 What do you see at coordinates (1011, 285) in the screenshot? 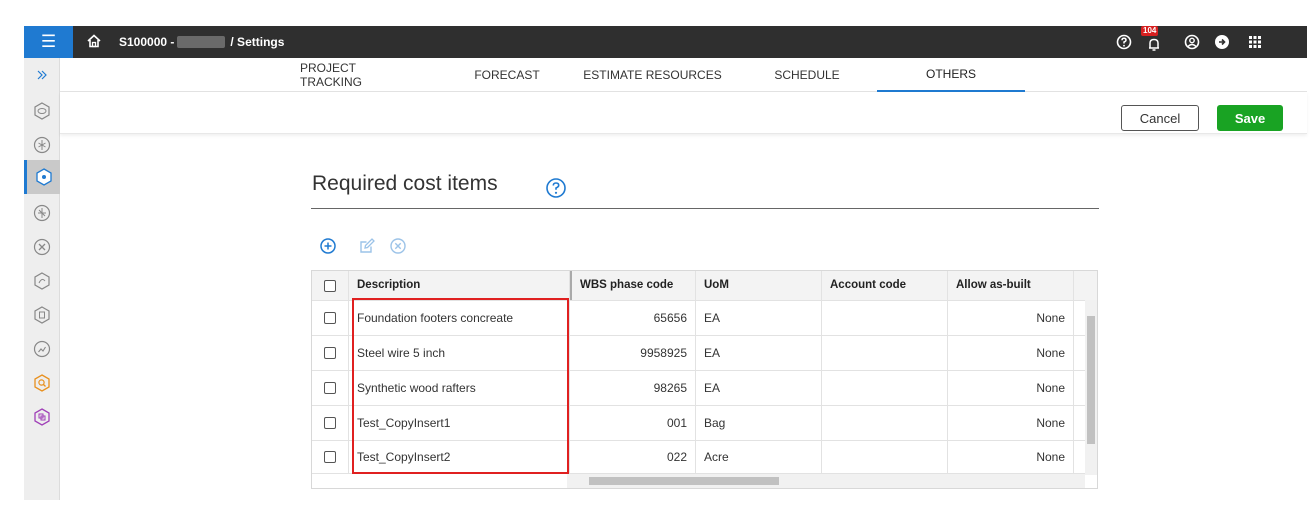
I see `column-header-allow-as-built: Allow as-built` at bounding box center [1011, 285].